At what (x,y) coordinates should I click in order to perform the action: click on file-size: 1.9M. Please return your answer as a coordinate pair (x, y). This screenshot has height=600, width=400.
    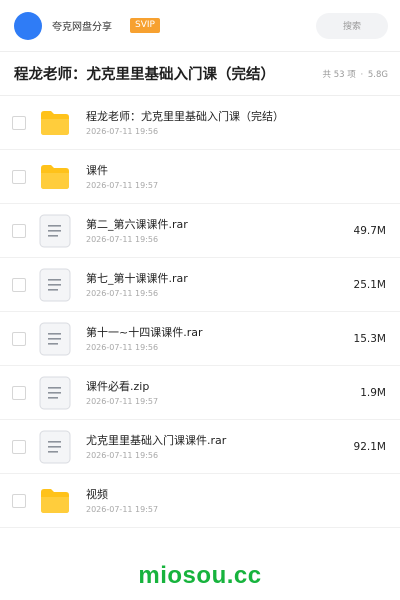
    Looking at the image, I should click on (373, 392).